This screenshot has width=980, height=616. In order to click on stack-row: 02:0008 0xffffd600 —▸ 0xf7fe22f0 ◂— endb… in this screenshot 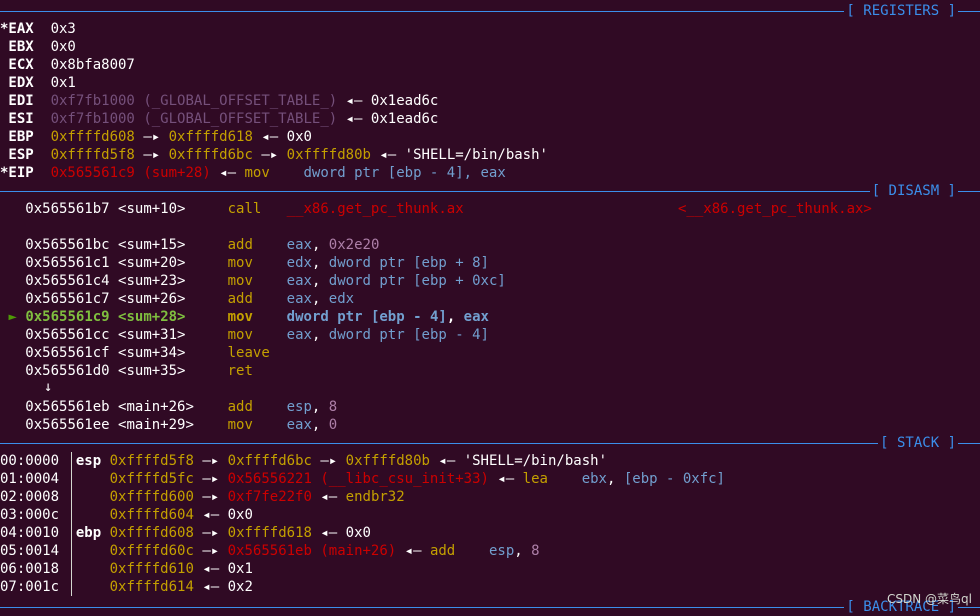, I will do `click(202, 497)`.